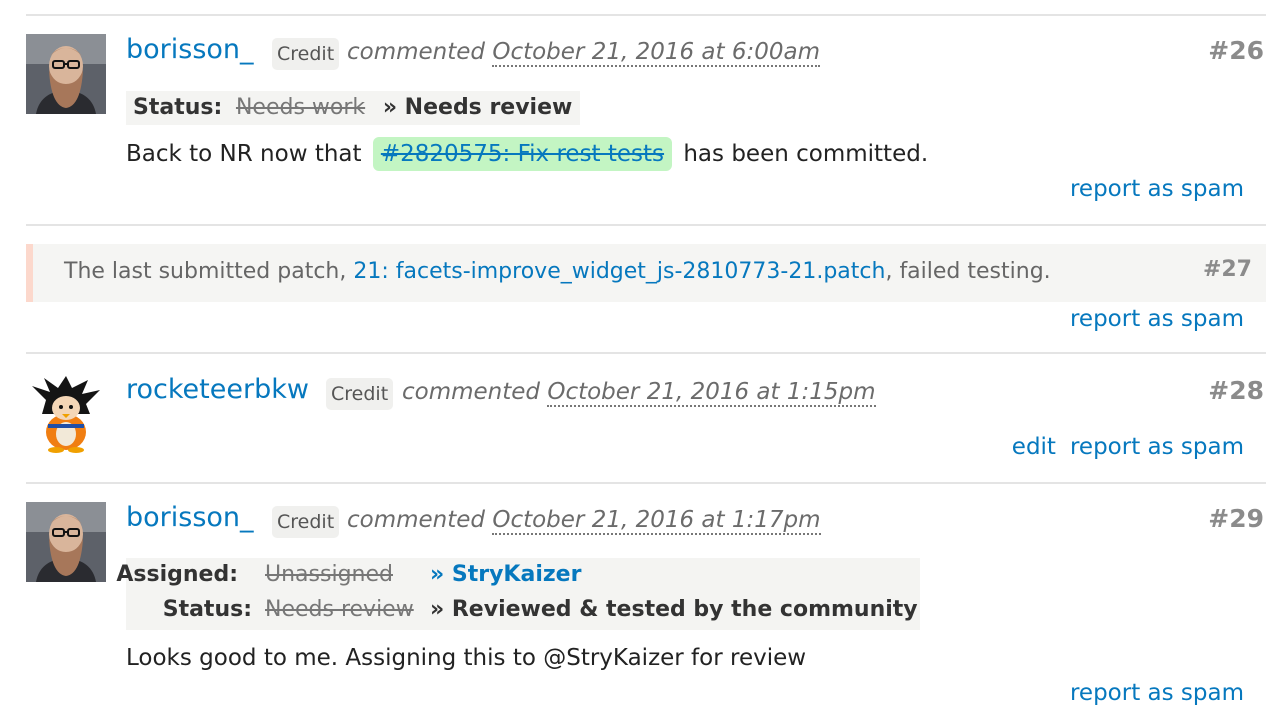 This screenshot has height=718, width=1280. Describe the element at coordinates (1227, 269) in the screenshot. I see `comment-number: #27` at that location.